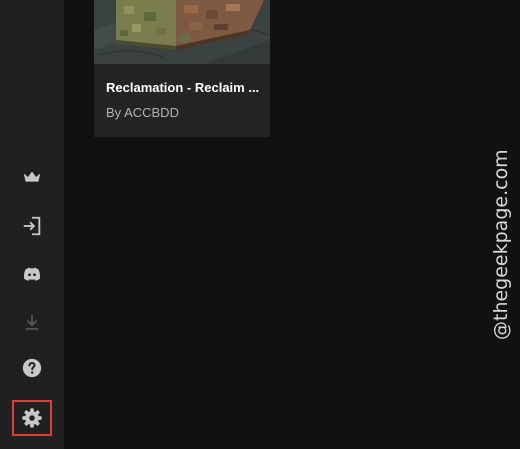 This screenshot has width=520, height=449. I want to click on modpack-author: By ACCBDD, so click(142, 112).